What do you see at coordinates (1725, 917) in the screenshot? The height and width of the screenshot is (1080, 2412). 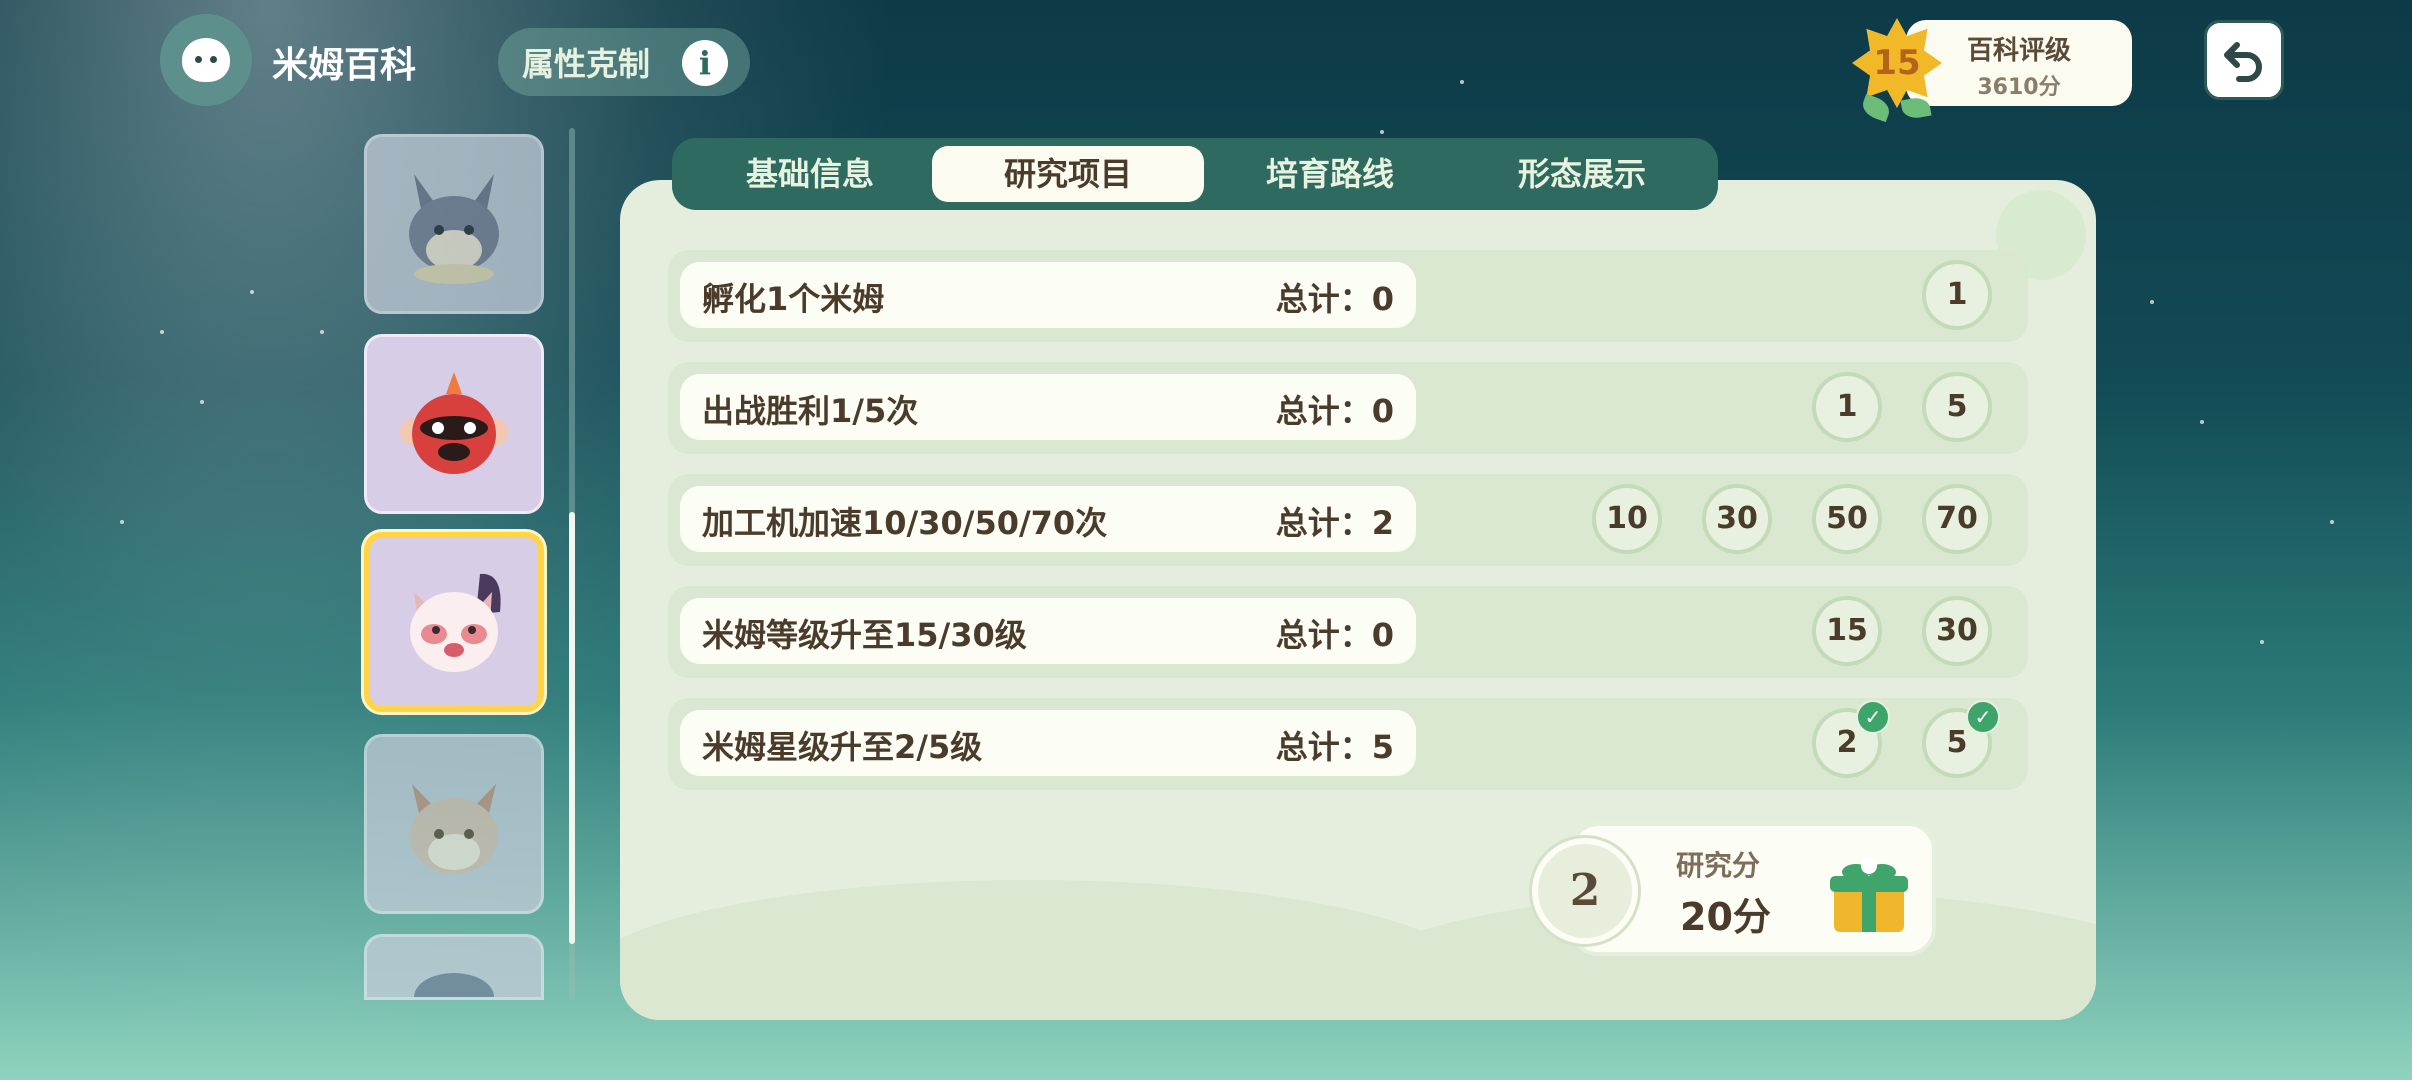 I see `reward-value: 20分` at bounding box center [1725, 917].